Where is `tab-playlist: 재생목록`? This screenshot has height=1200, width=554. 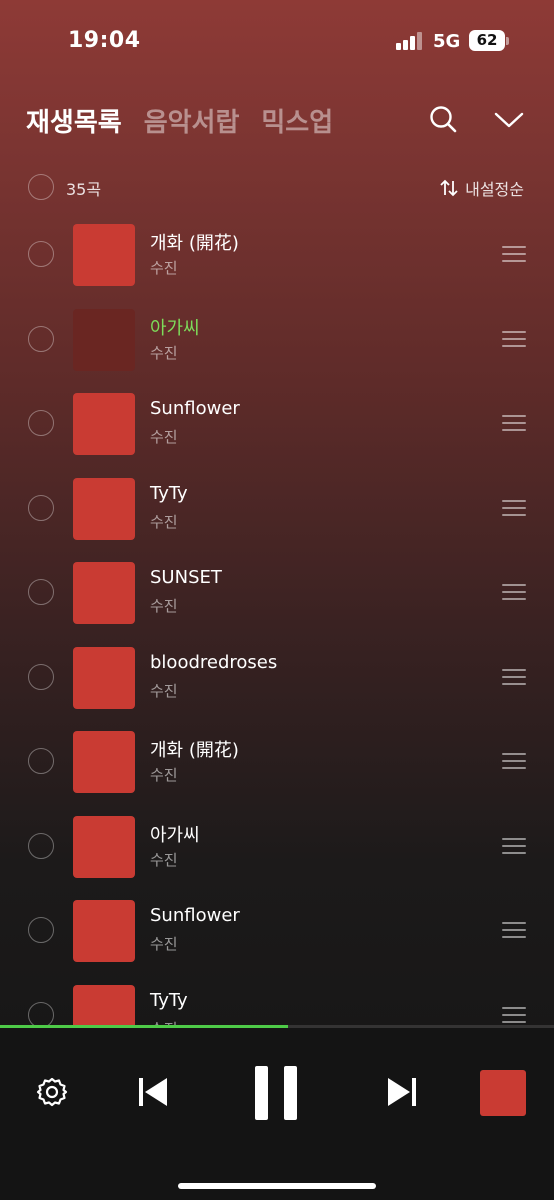
tab-playlist: 재생목록 is located at coordinates (74, 120).